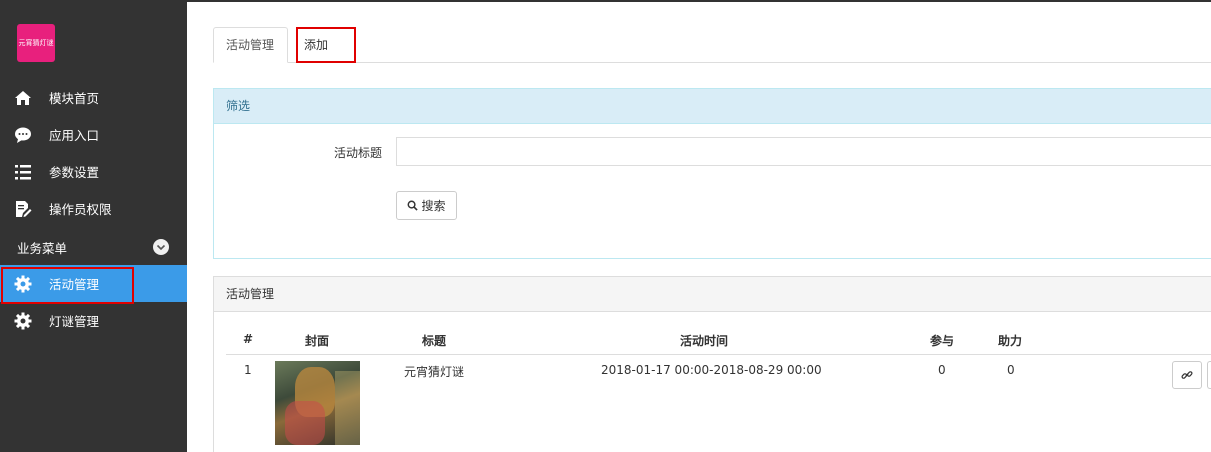 This screenshot has height=452, width=1211. What do you see at coordinates (712, 294) in the screenshot?
I see `list-panel-heading: 活动管理` at bounding box center [712, 294].